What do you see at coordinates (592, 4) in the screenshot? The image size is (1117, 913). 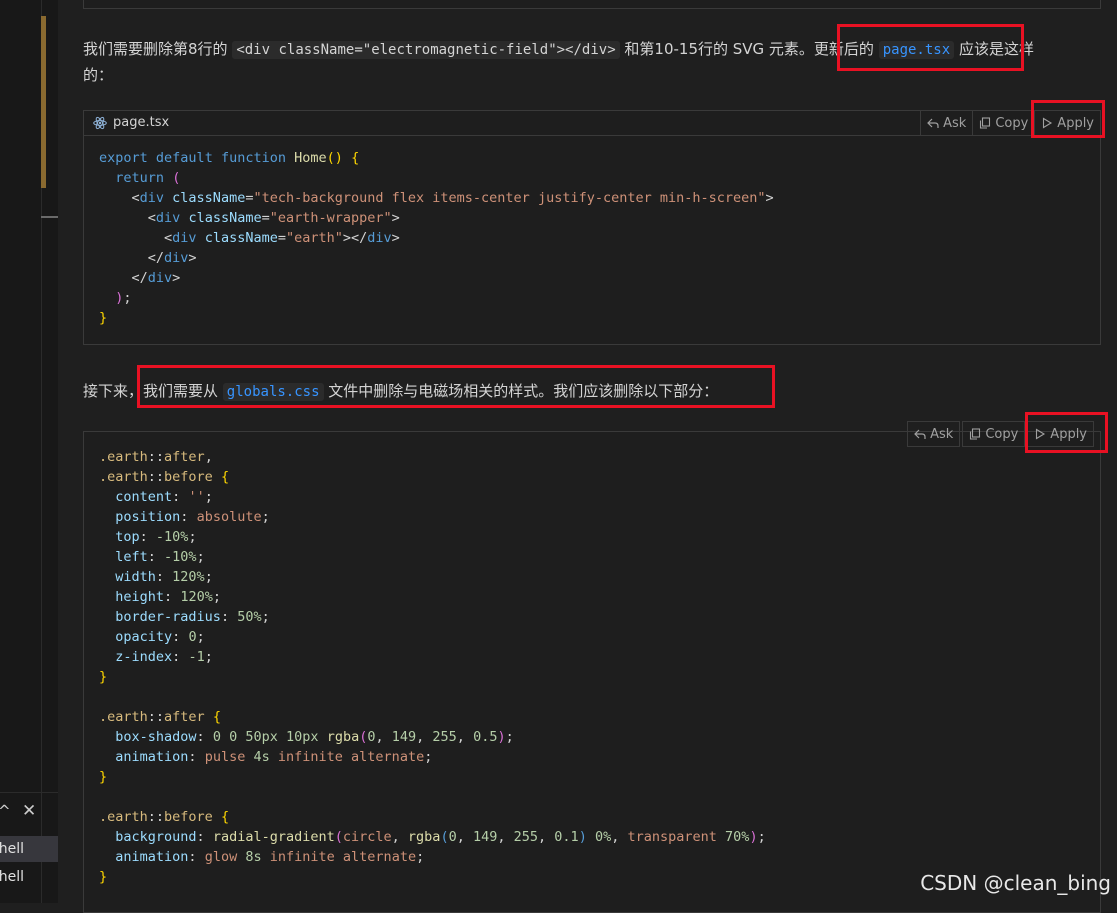 I see `previous-code-block` at bounding box center [592, 4].